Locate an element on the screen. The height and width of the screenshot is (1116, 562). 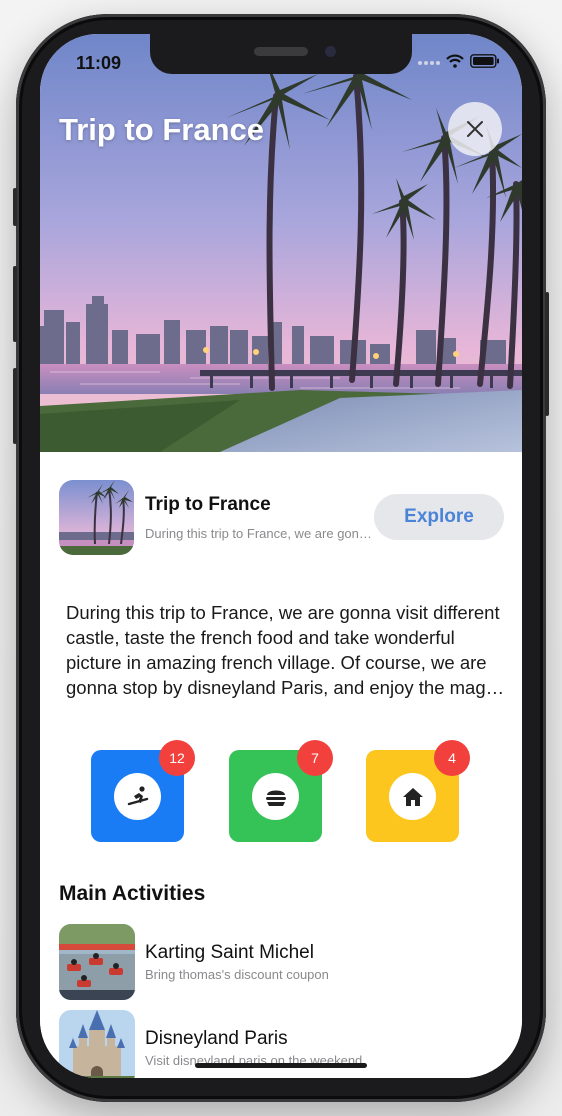
close-icon is located at coordinates (475, 129).